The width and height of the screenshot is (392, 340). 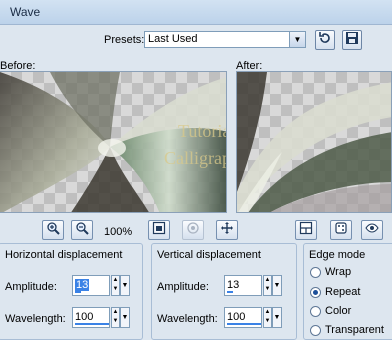 I want to click on edge-mode-repeat-label: Repeat, so click(x=343, y=292).